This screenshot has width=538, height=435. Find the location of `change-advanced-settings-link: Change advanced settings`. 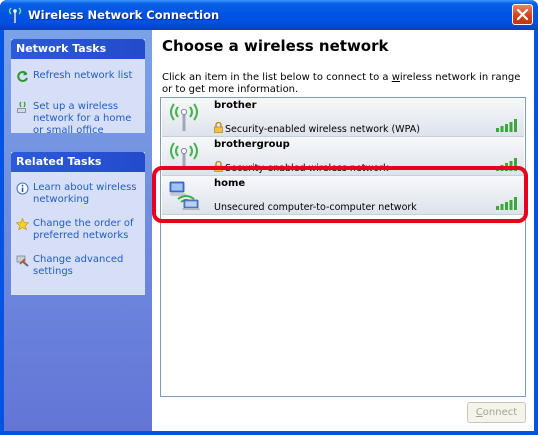

change-advanced-settings-link: Change advanced settings is located at coordinates (78, 266).